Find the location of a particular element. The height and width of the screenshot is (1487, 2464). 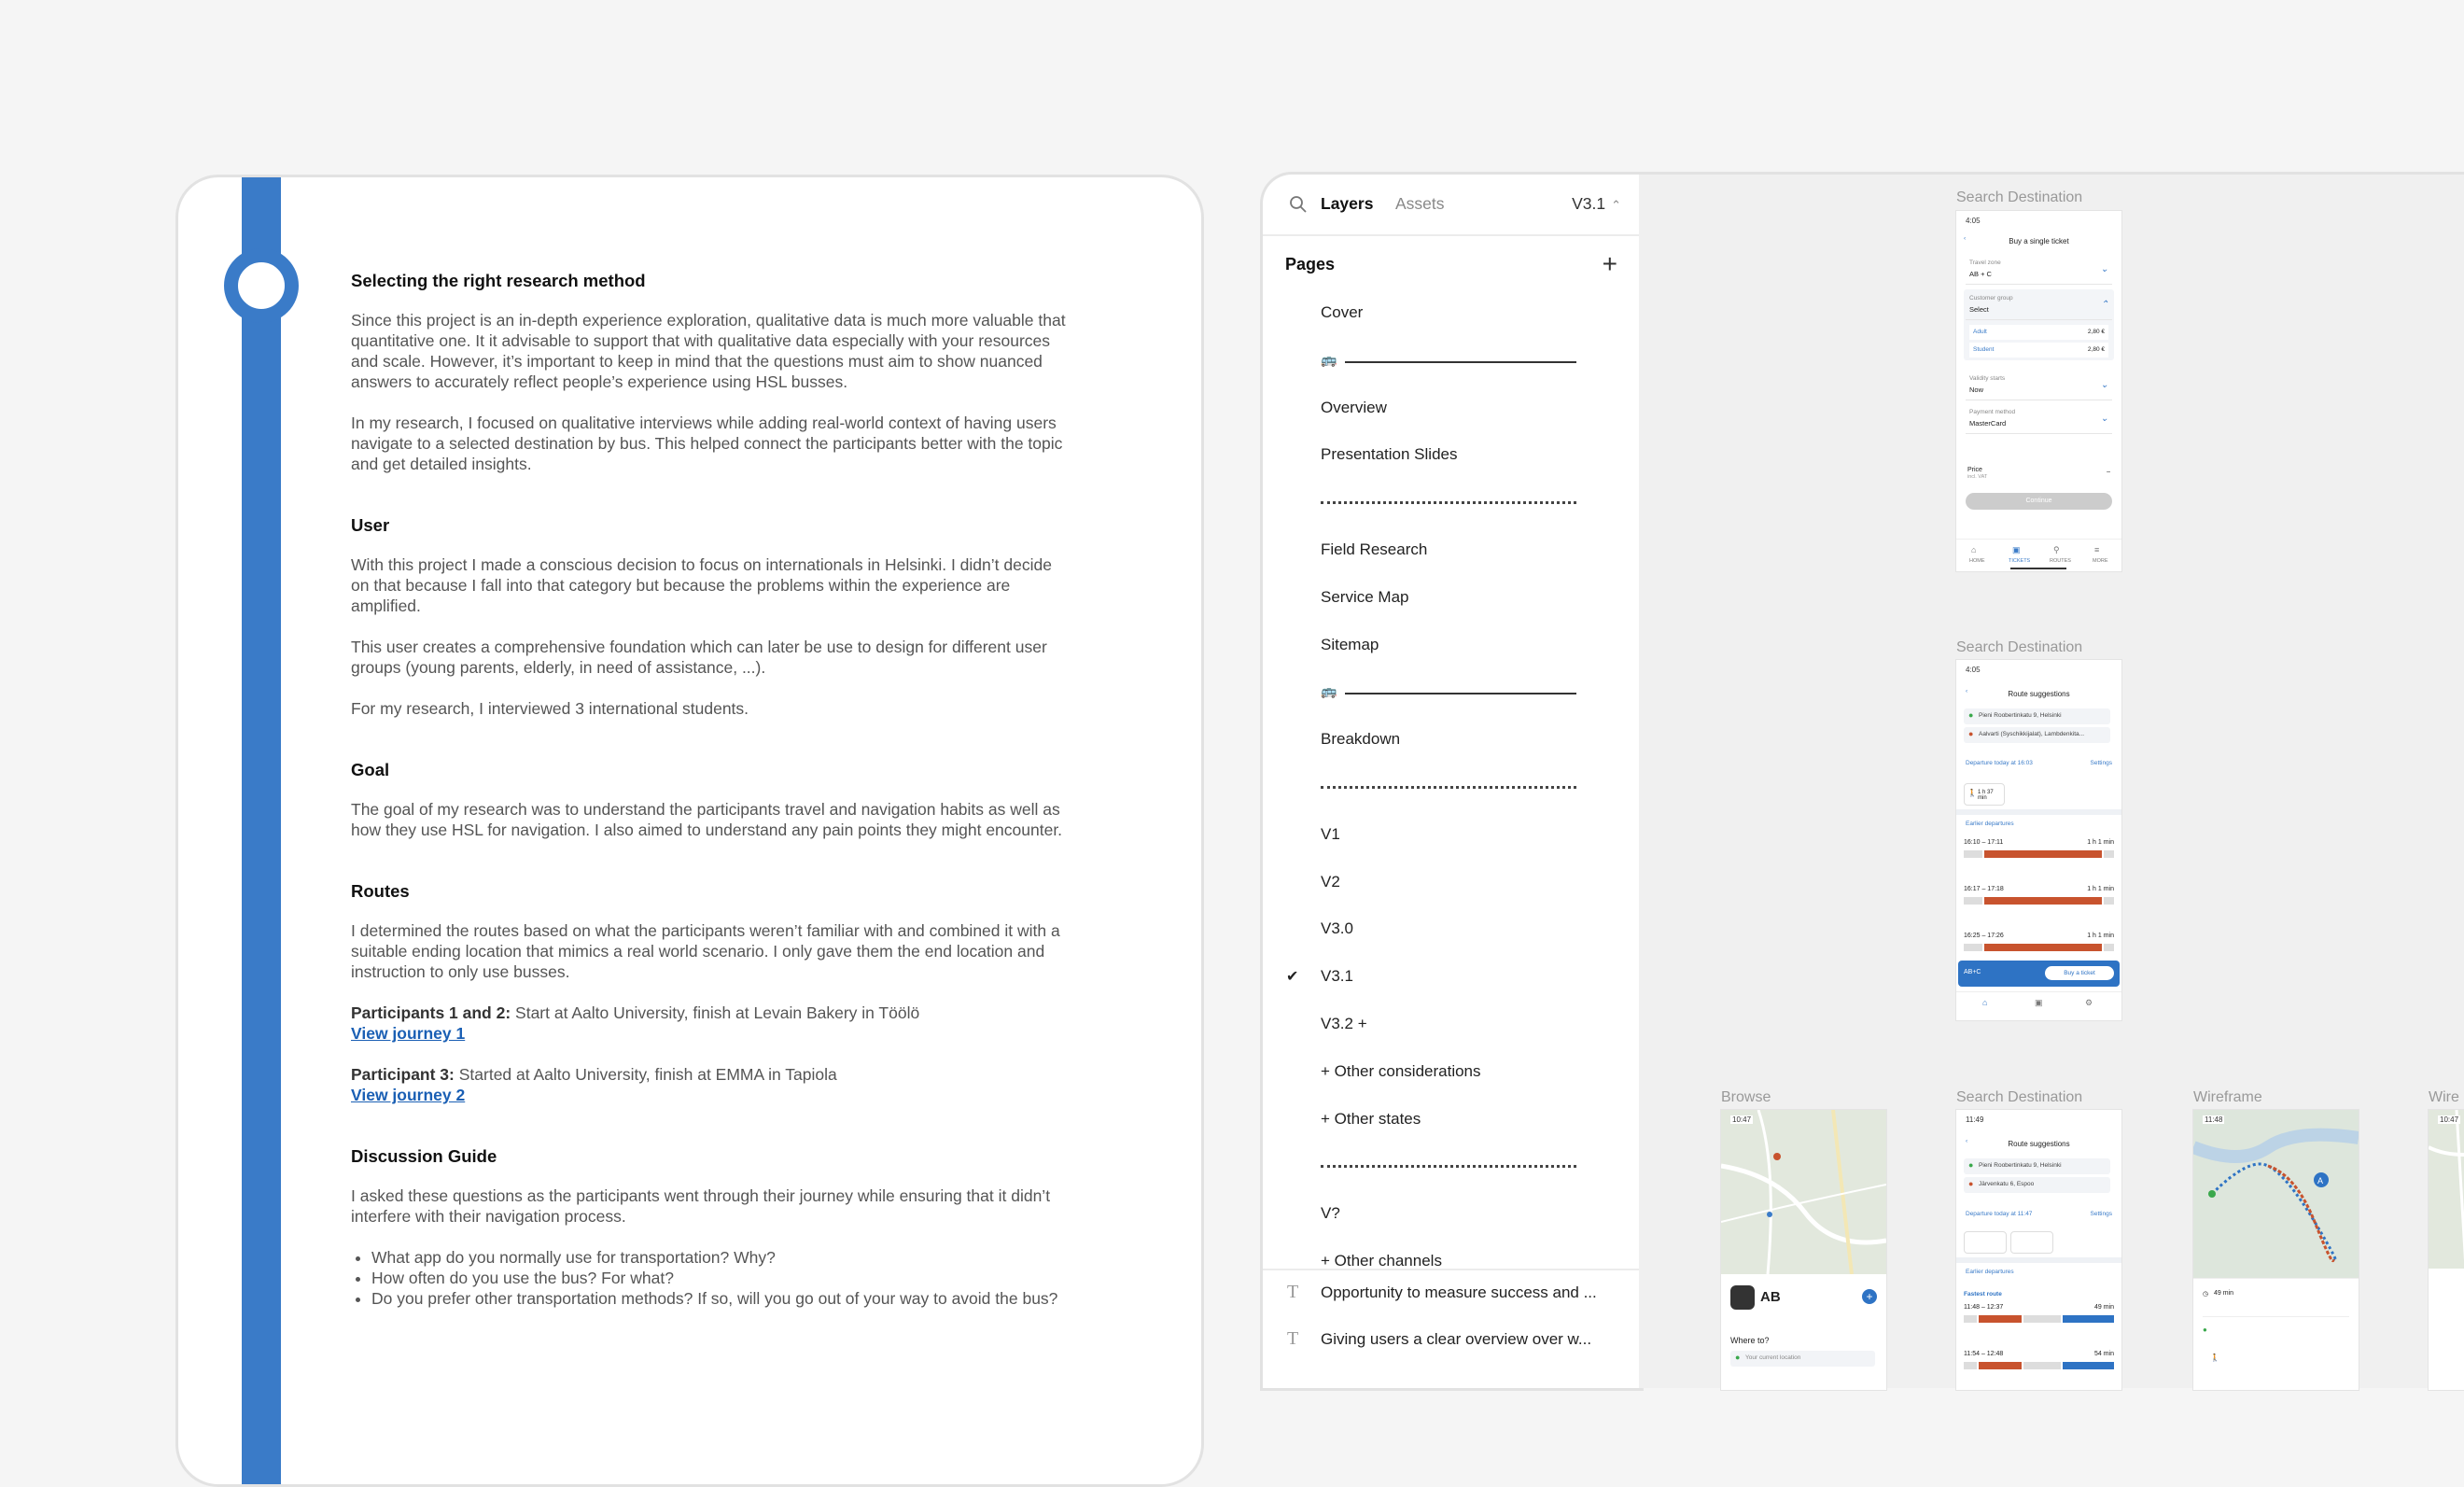

field-value: AB + C is located at coordinates (1980, 274).